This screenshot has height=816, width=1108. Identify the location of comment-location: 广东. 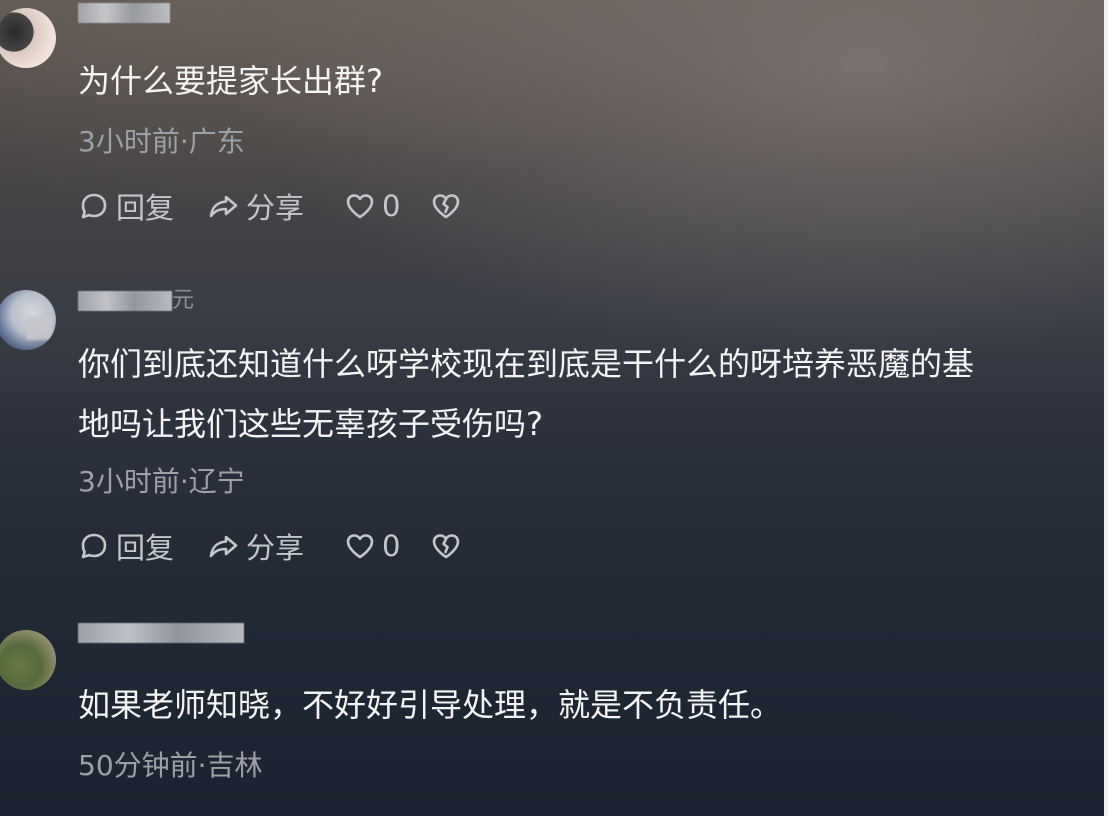
(216, 141).